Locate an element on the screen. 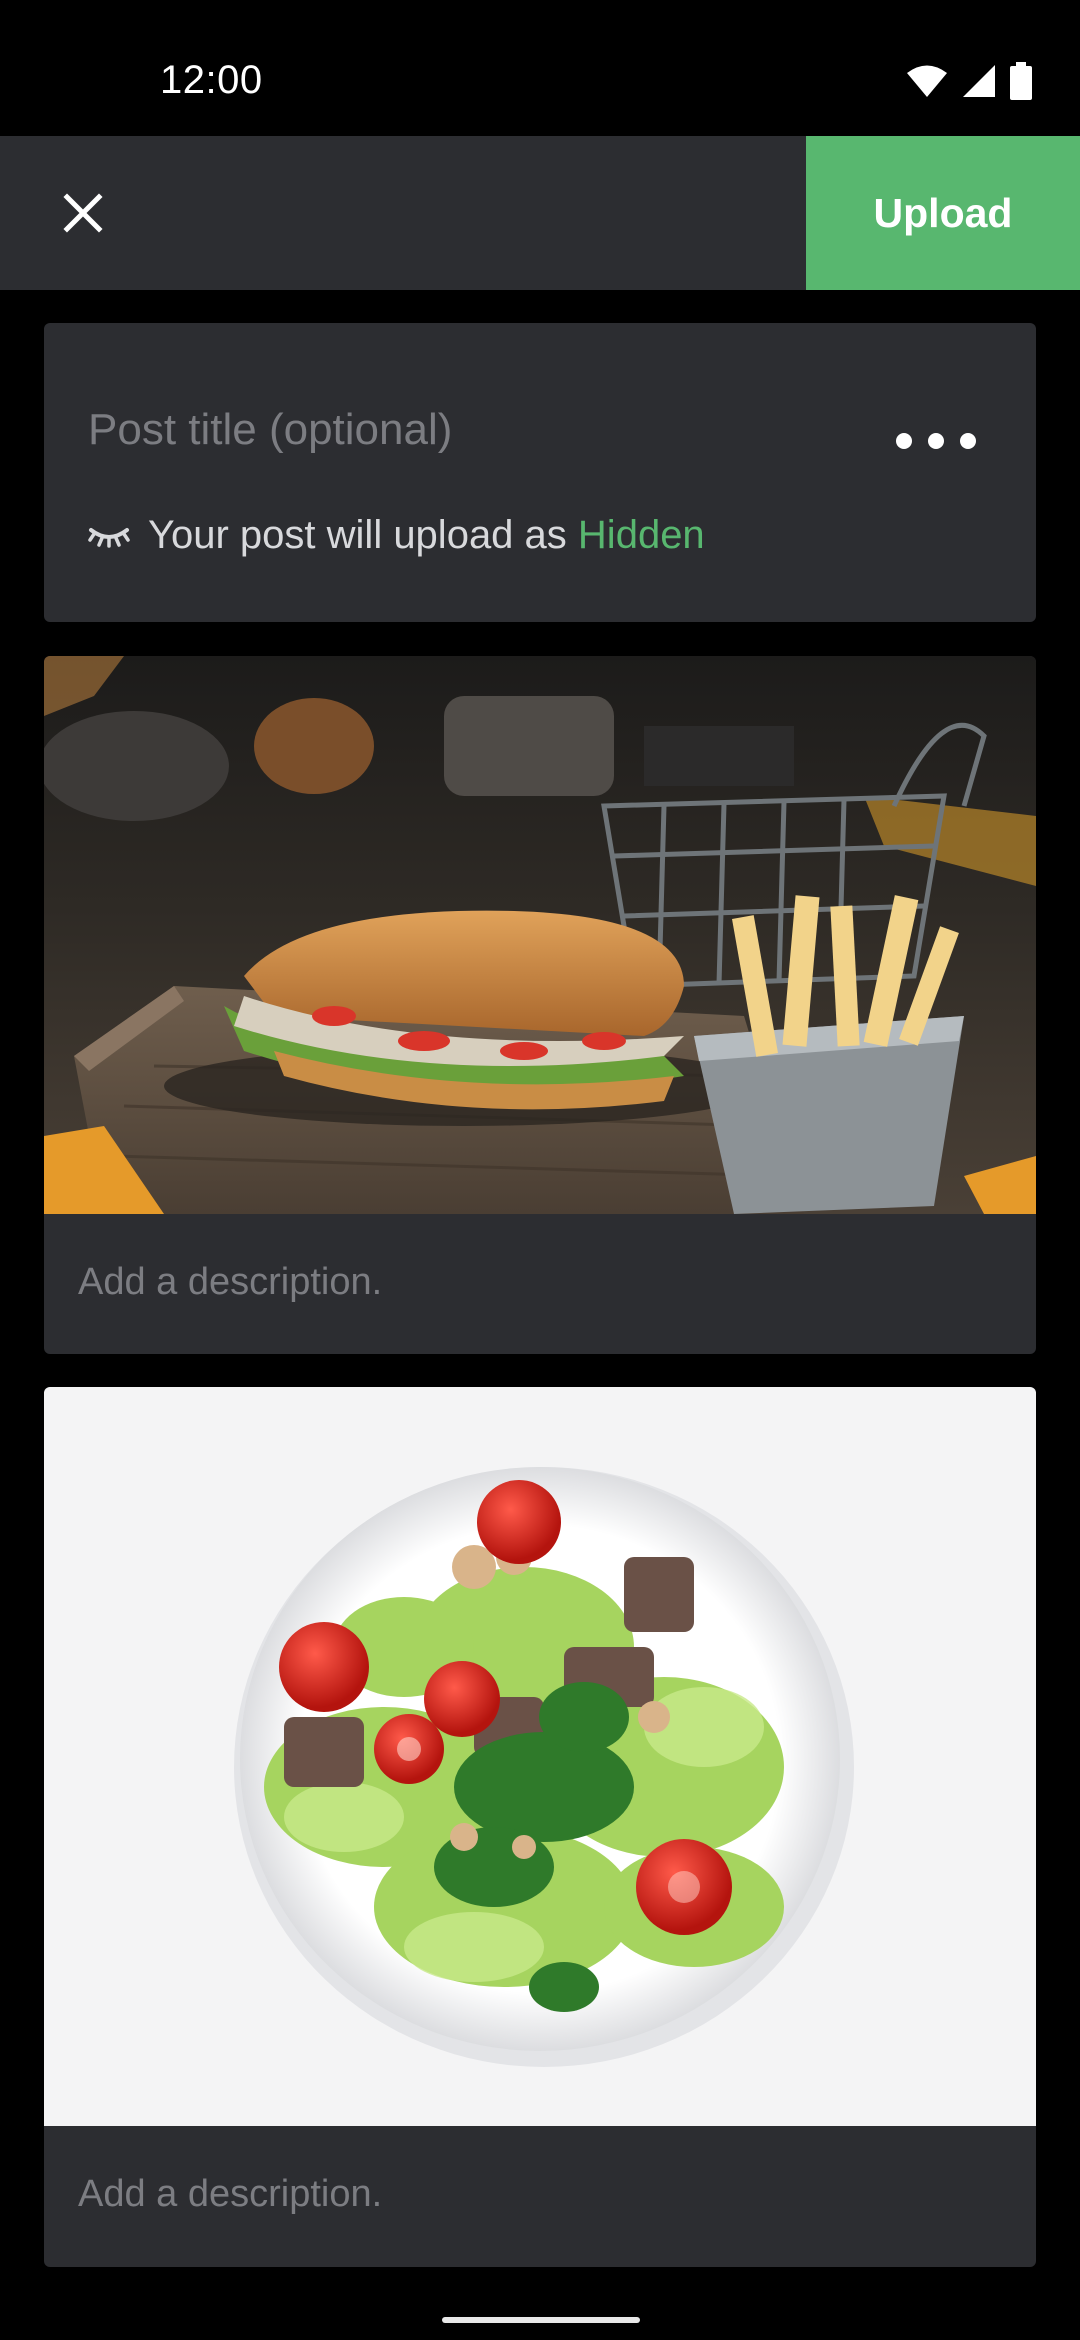  status-bar: 12:00 is located at coordinates (540, 68).